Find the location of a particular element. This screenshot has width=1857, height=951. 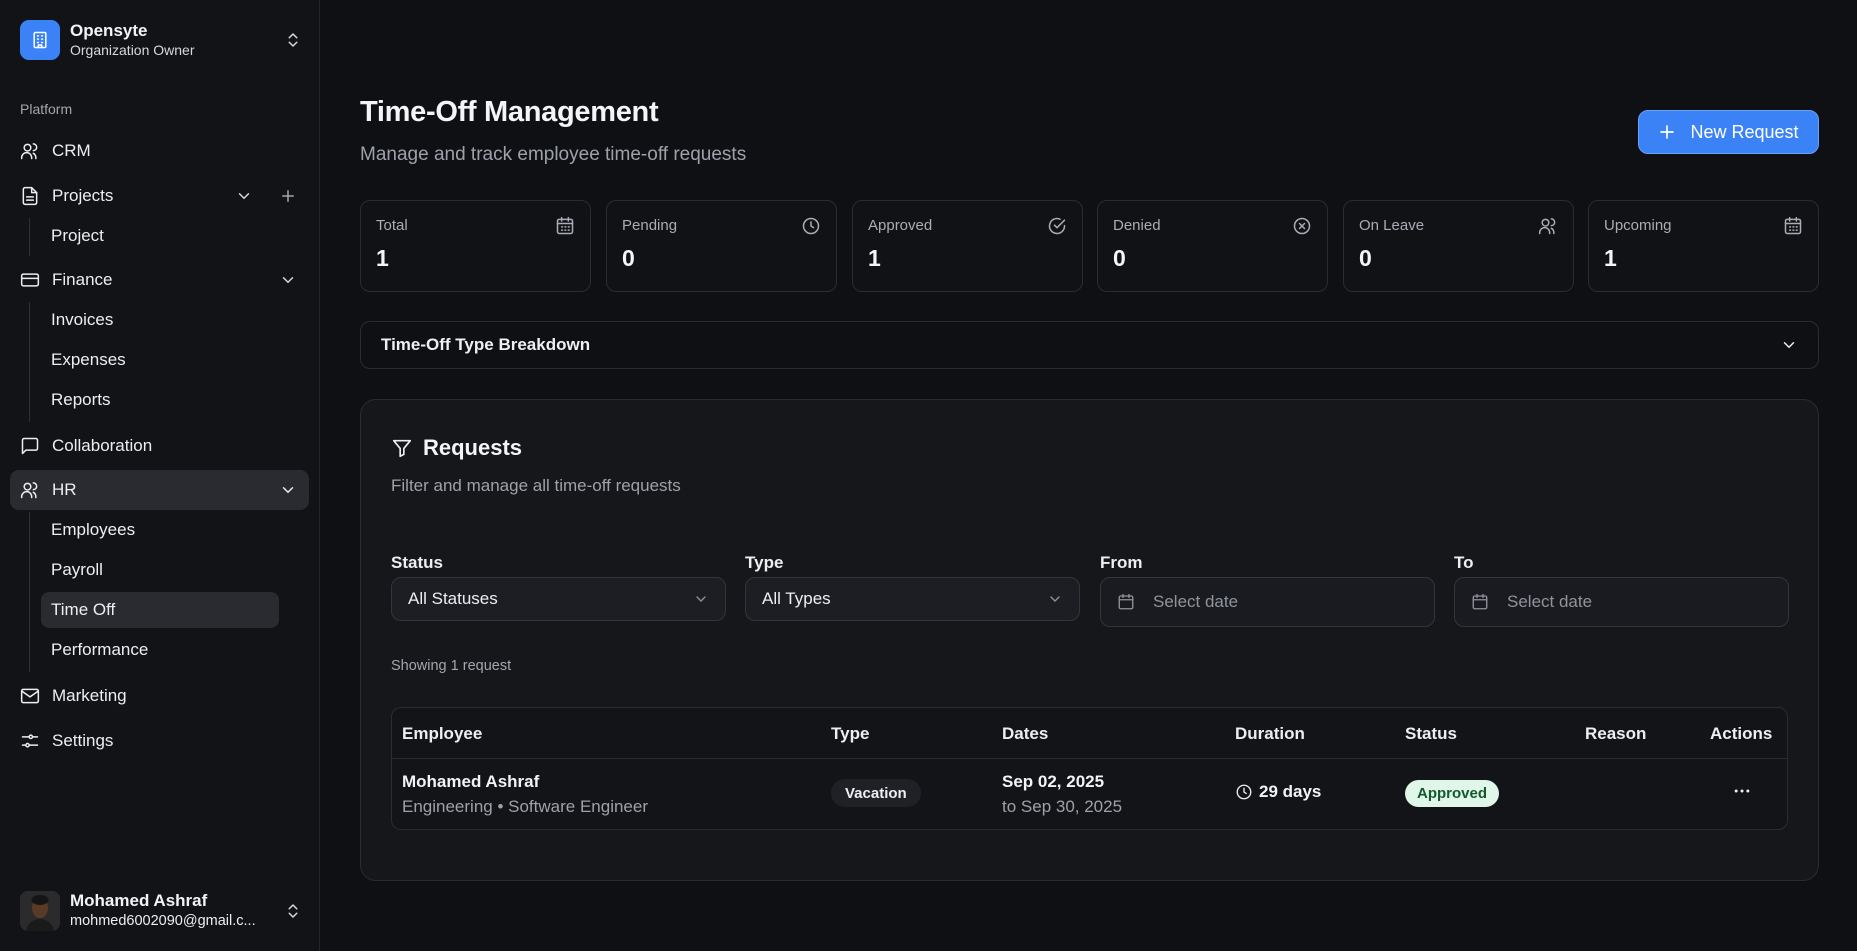

new-request-label: New Request is located at coordinates (1744, 131).